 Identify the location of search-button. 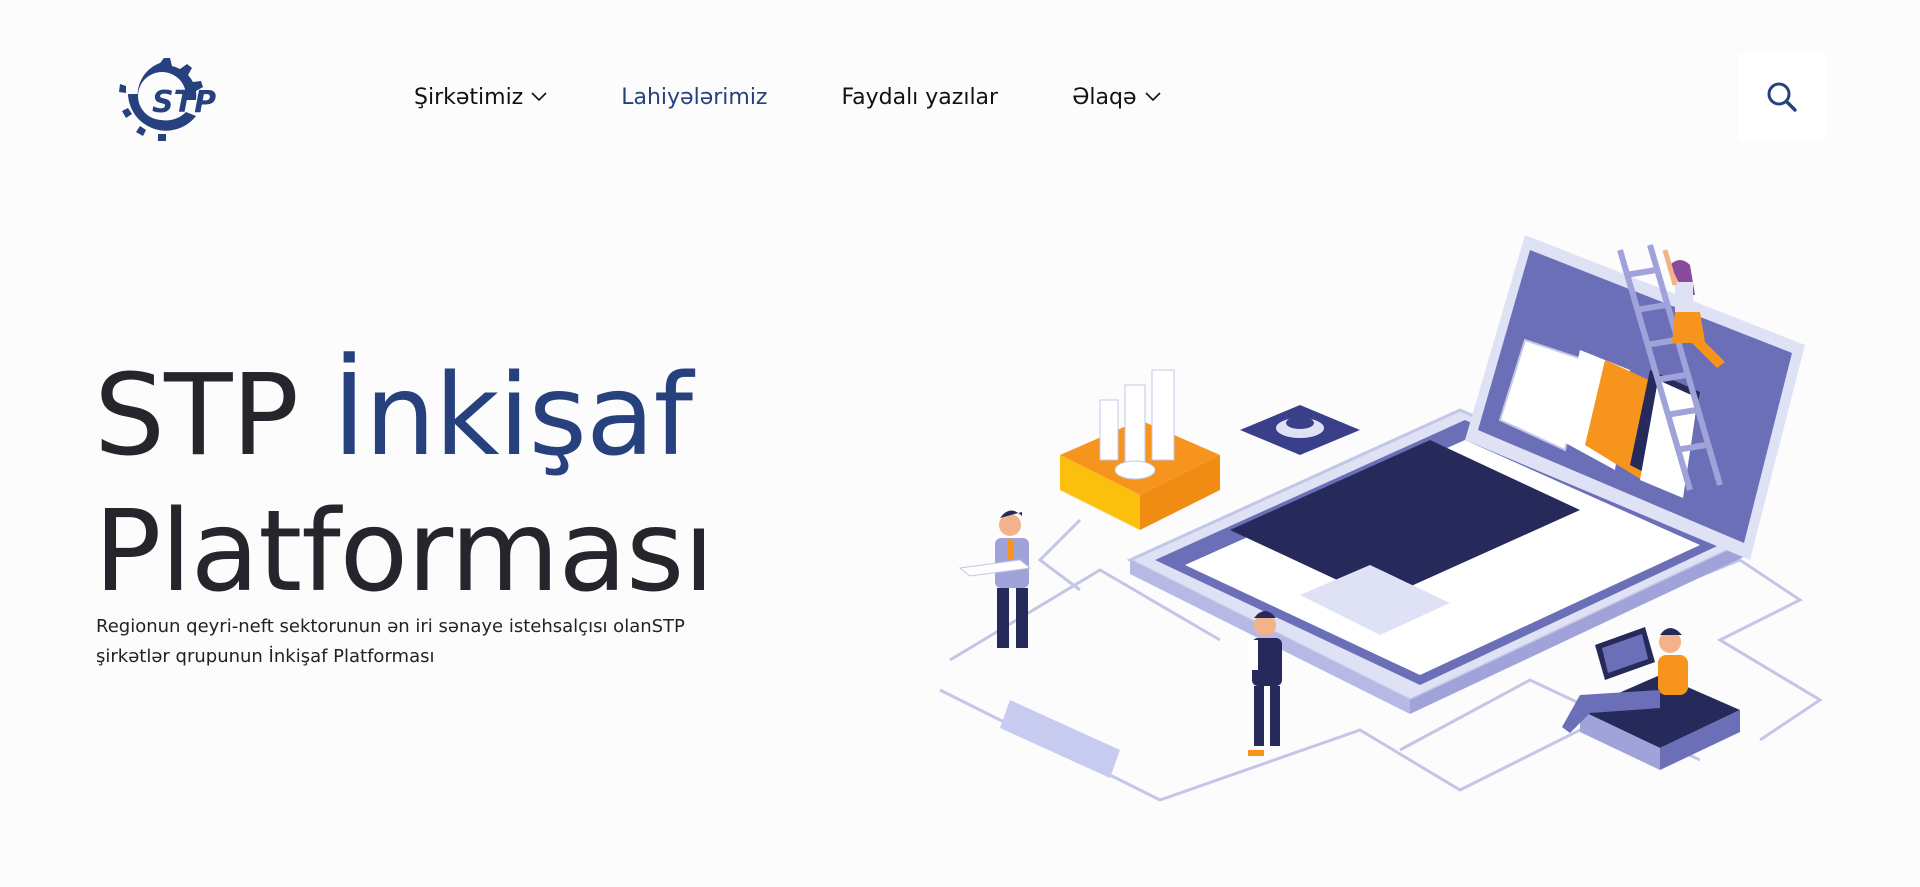
(1782, 97).